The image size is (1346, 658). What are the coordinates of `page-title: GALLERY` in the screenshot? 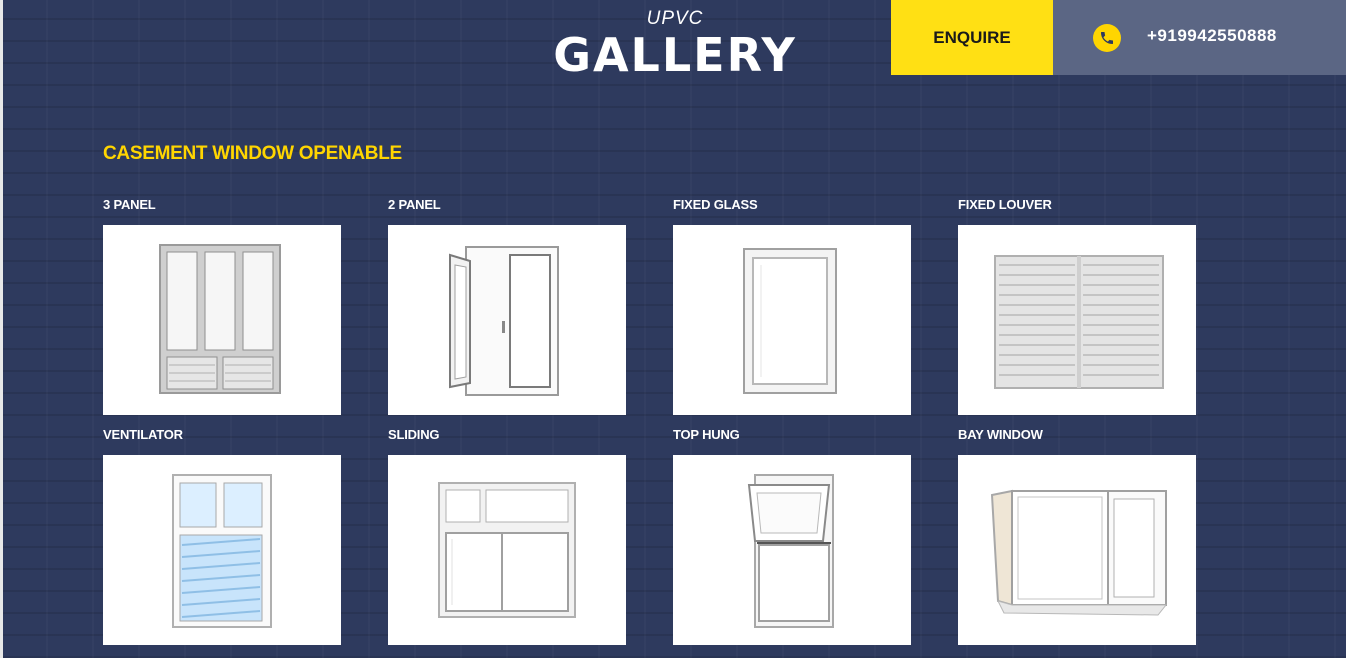 It's located at (675, 55).